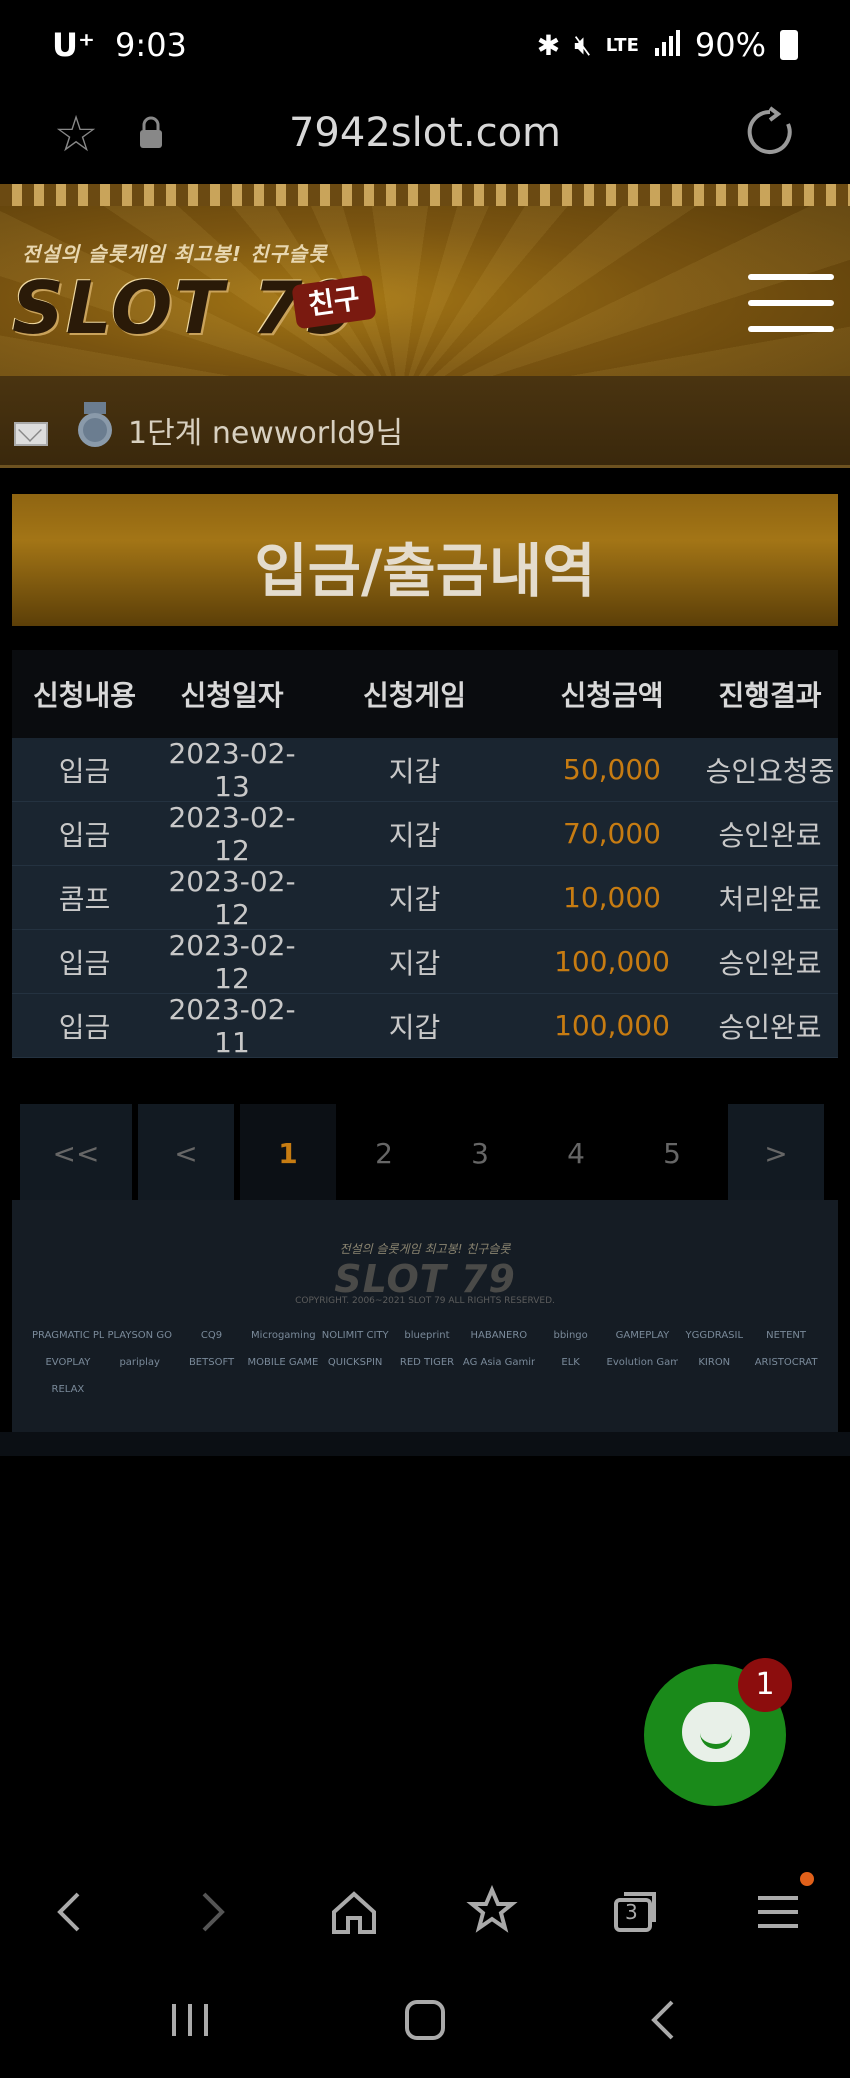  I want to click on column-header-date: 신청일자, so click(232, 695).